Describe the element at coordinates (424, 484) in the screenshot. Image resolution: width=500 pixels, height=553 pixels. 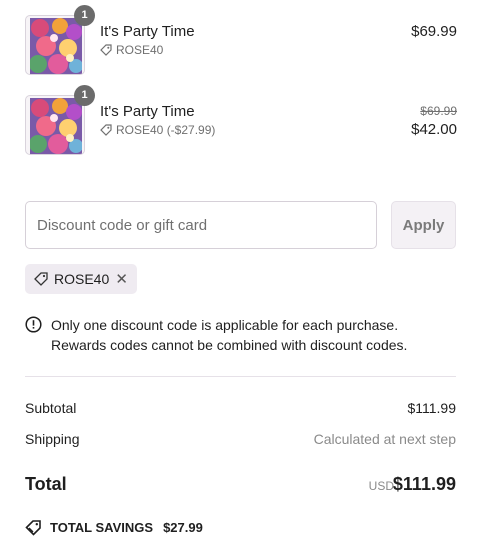
I see `total-value: $111.99` at that location.